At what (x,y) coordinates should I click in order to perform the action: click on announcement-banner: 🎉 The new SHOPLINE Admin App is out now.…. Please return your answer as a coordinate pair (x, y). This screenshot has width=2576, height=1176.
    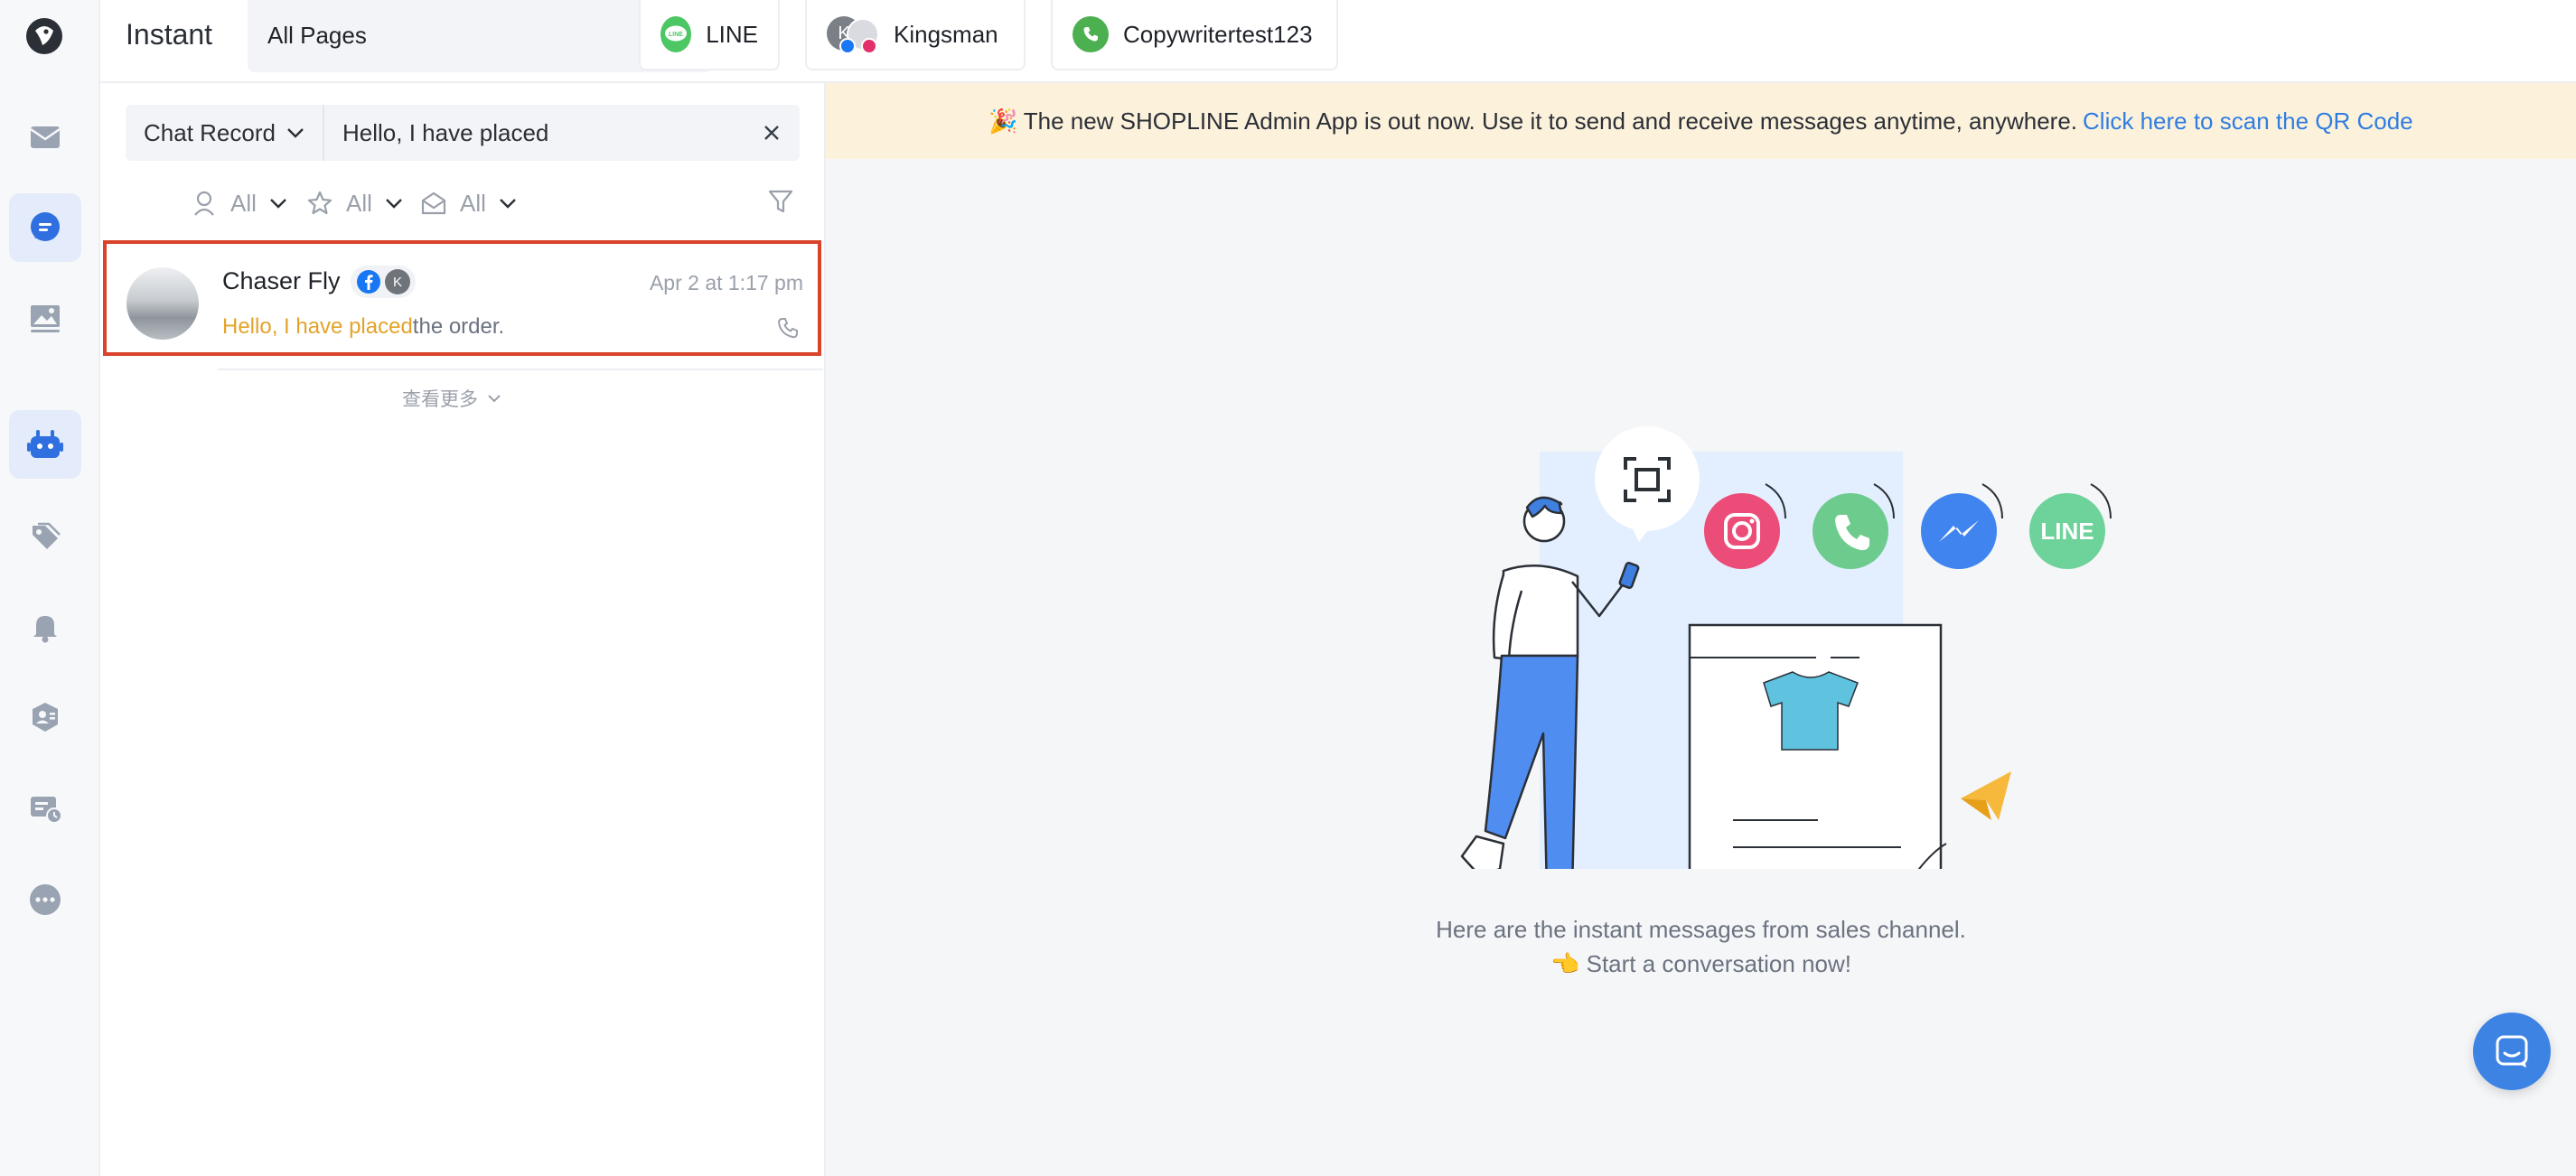
    Looking at the image, I should click on (1701, 121).